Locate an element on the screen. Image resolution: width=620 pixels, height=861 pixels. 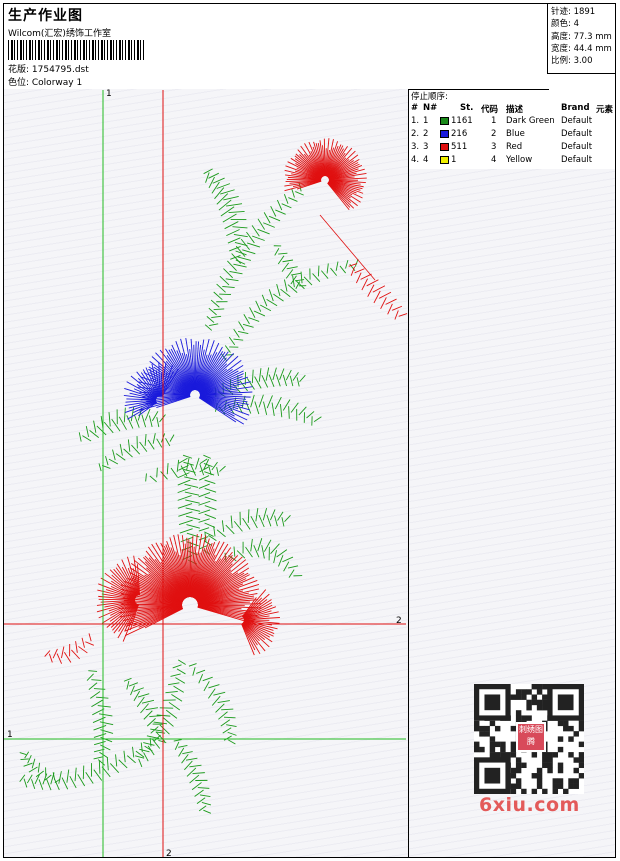
red-bud-top is located at coordinates (325, 174).